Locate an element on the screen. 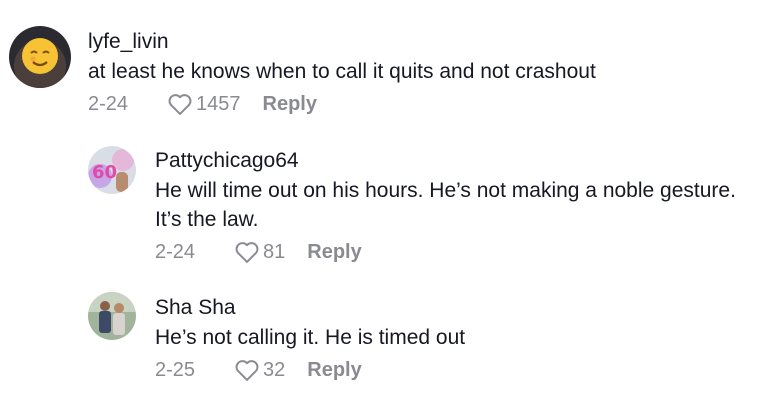 This screenshot has height=405, width=781. like-count: 32 is located at coordinates (274, 370).